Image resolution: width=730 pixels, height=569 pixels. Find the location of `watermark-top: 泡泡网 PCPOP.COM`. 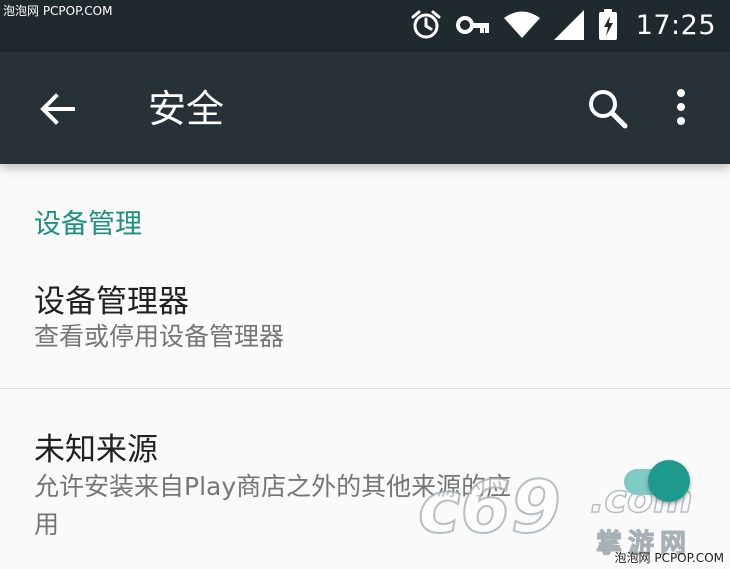

watermark-top: 泡泡网 PCPOP.COM is located at coordinates (58, 11).